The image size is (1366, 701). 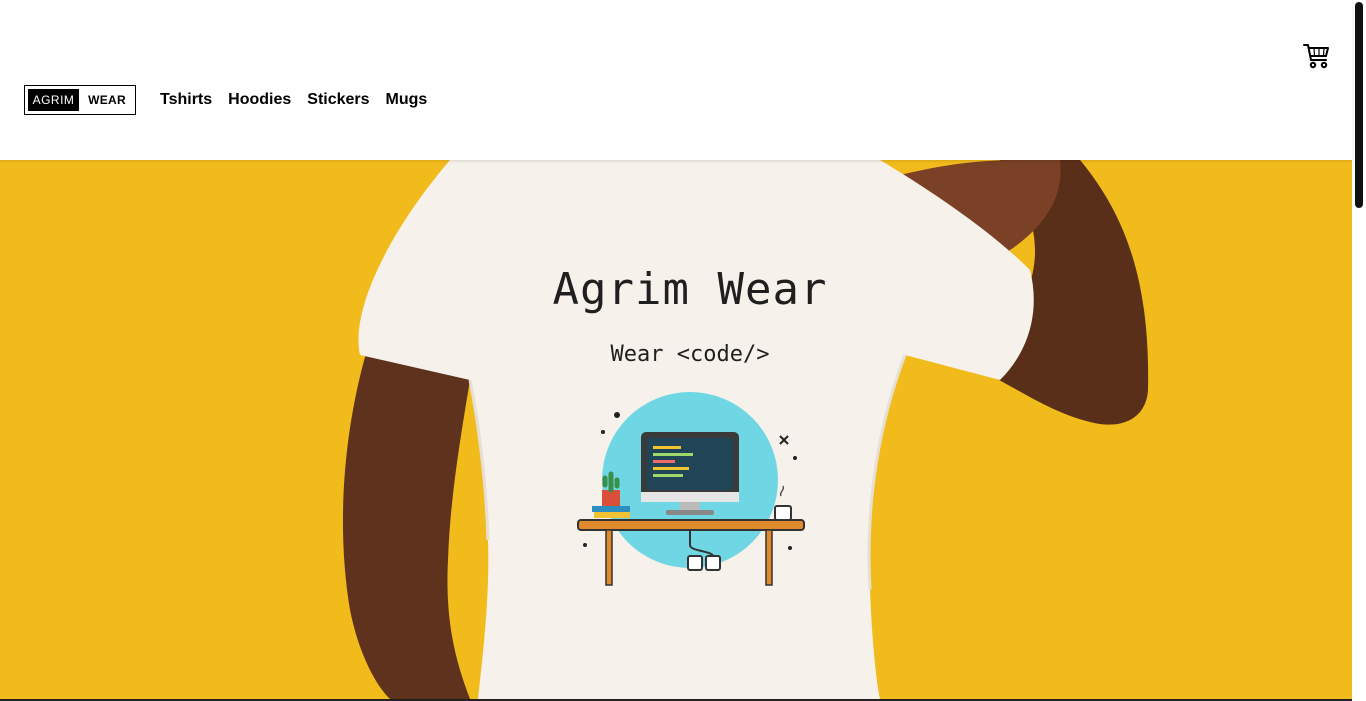 What do you see at coordinates (293, 100) in the screenshot?
I see `main-nav: Tshirts Hoodies Stickers Mugs` at bounding box center [293, 100].